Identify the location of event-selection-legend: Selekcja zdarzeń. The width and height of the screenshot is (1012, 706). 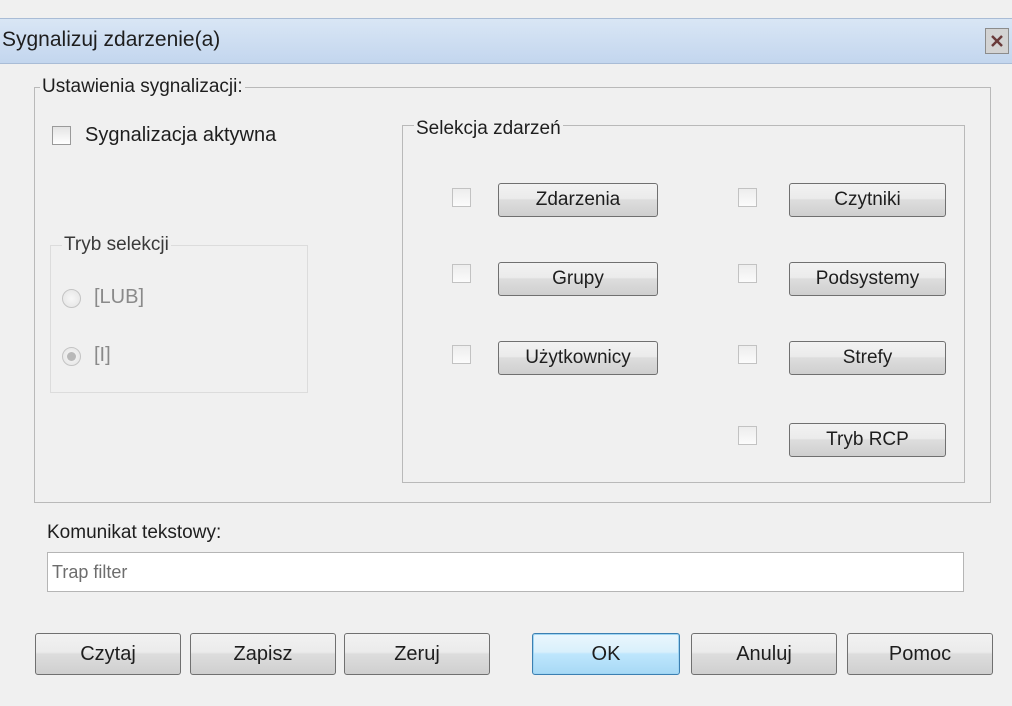
(488, 129).